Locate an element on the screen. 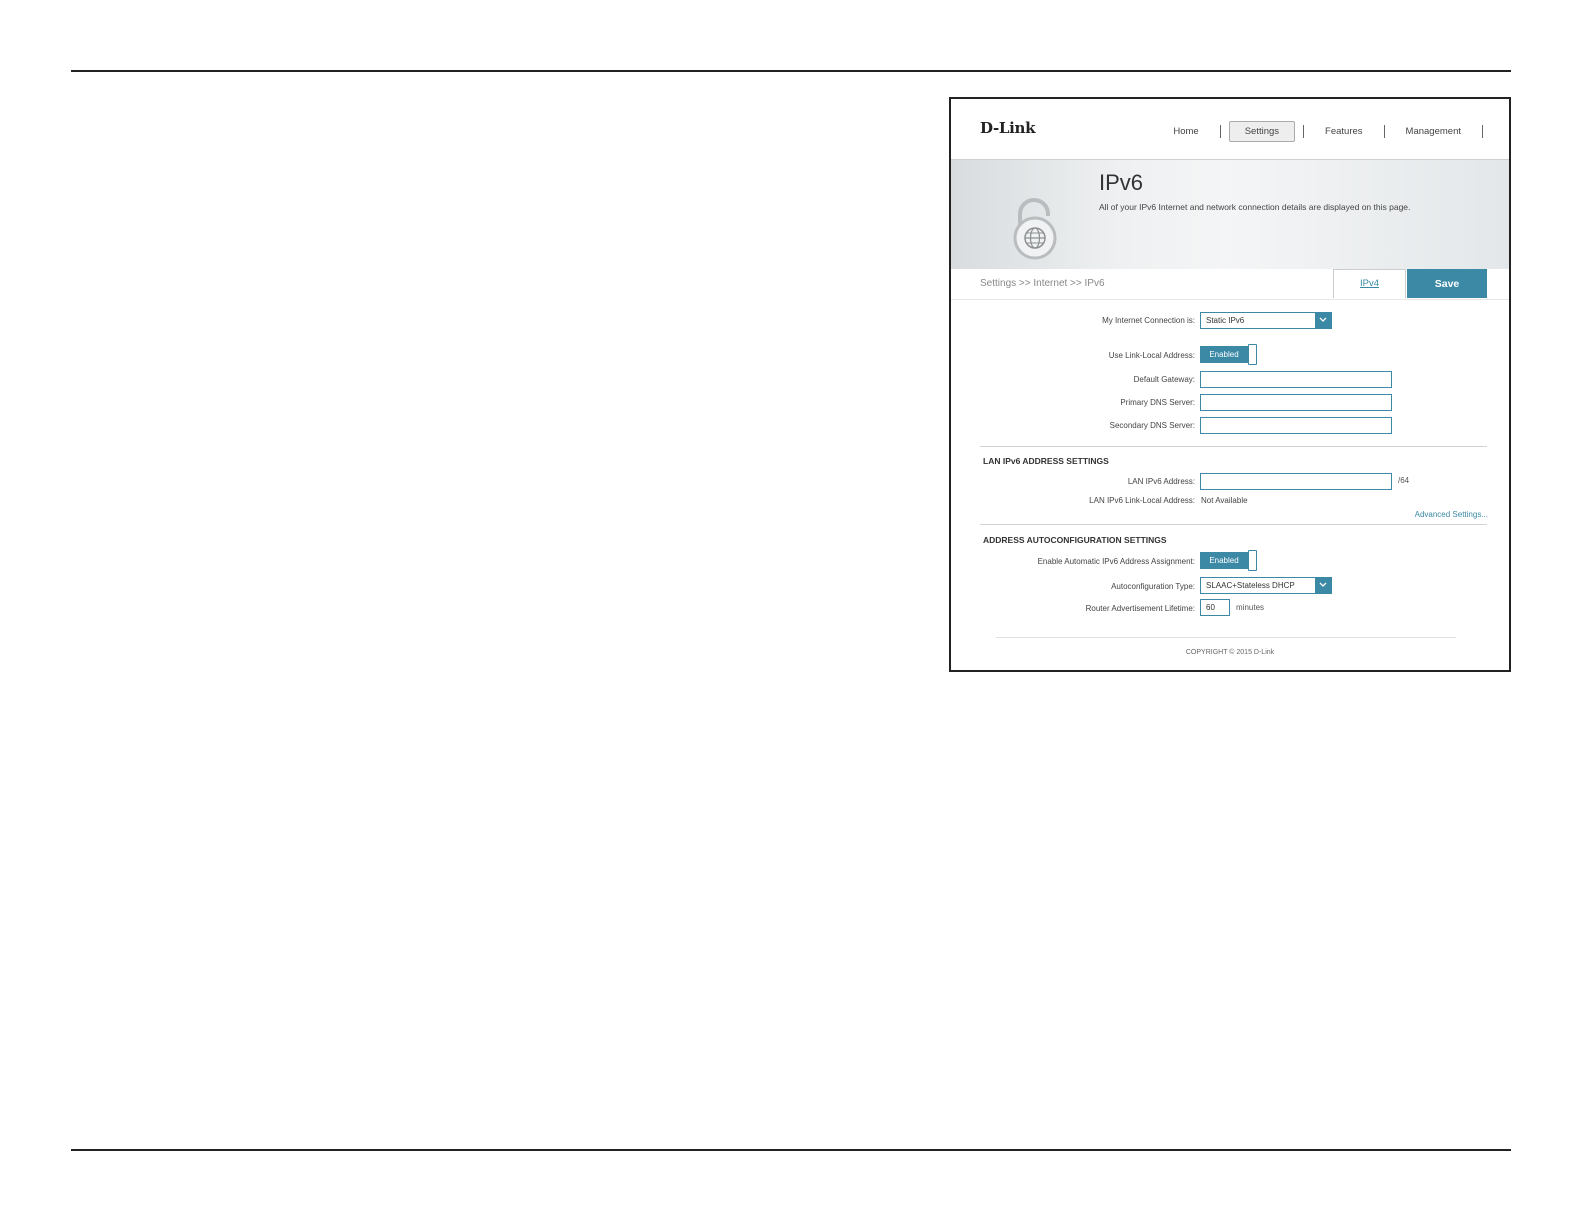  secondary-dns-label: Secondary DNS Server: is located at coordinates (1152, 425).